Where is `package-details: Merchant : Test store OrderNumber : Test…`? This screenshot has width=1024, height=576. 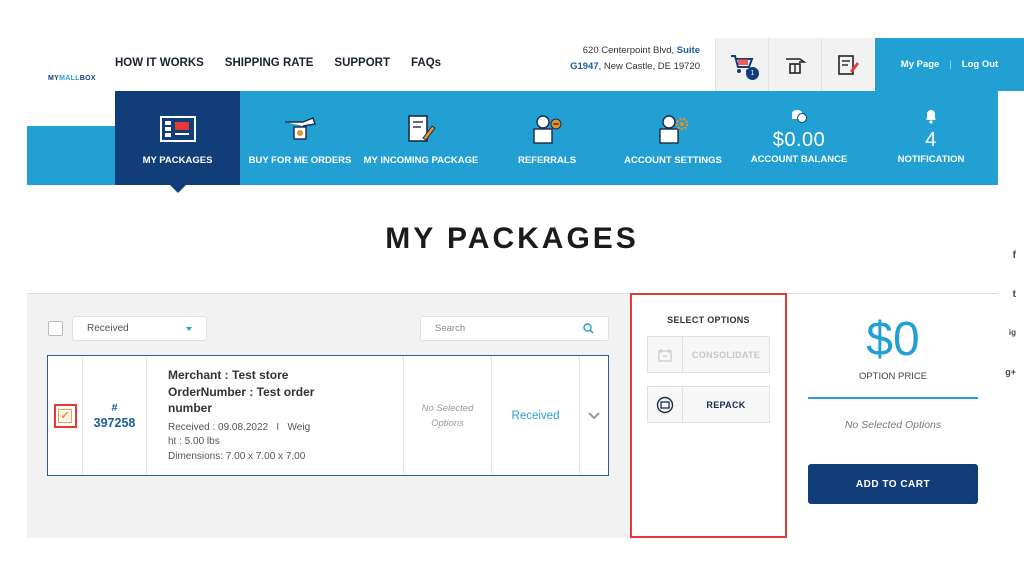 package-details: Merchant : Test store OrderNumber : Test… is located at coordinates (275, 415).